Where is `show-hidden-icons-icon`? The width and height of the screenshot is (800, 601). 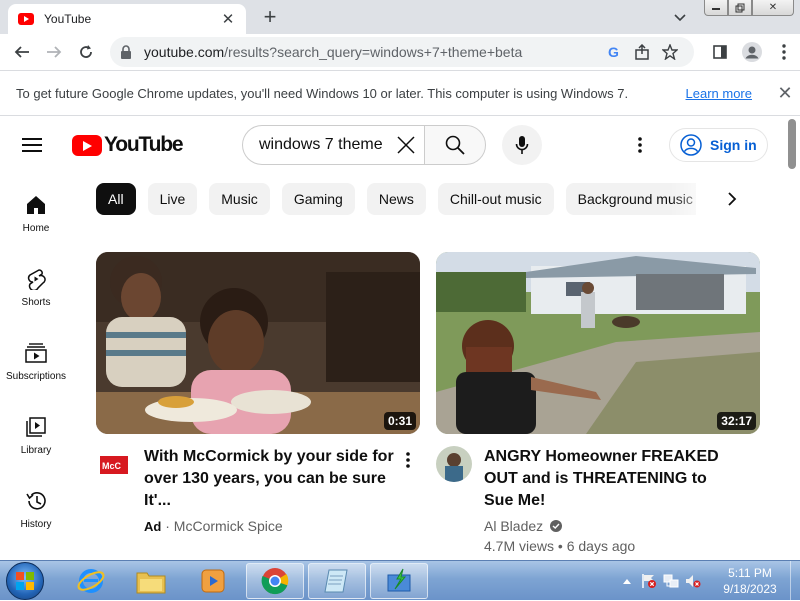
show-hidden-icons-icon is located at coordinates (627, 581).